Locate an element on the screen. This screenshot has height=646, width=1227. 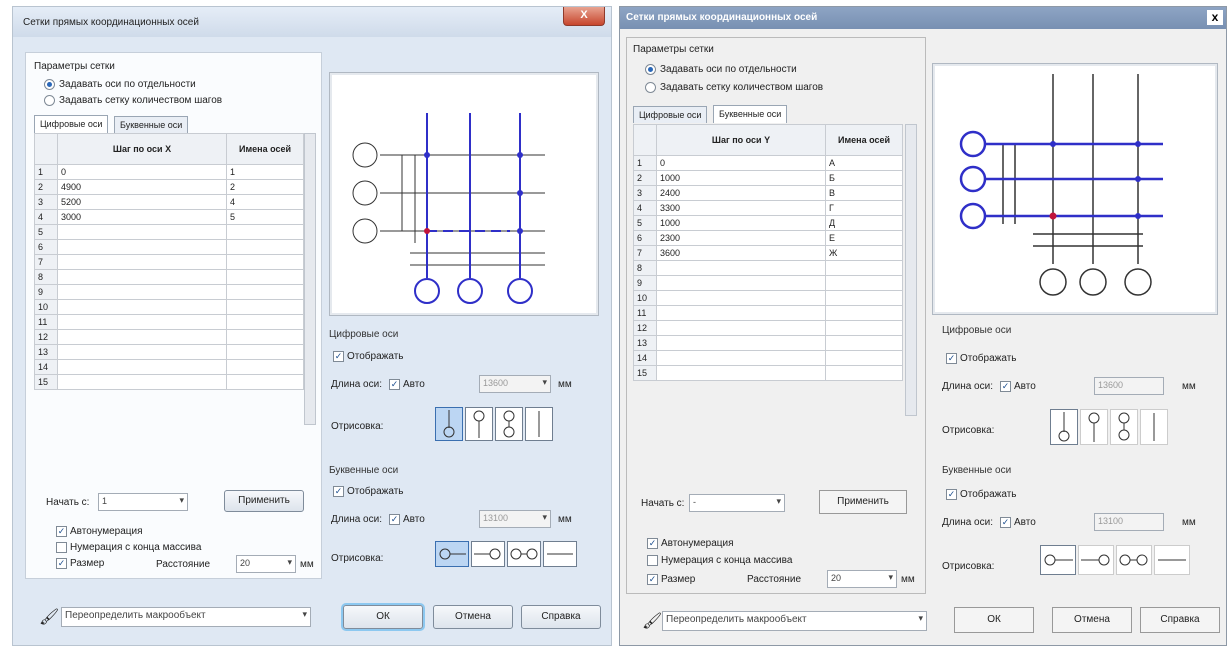
table-row: 7 3600 Ж is located at coordinates (768, 253).